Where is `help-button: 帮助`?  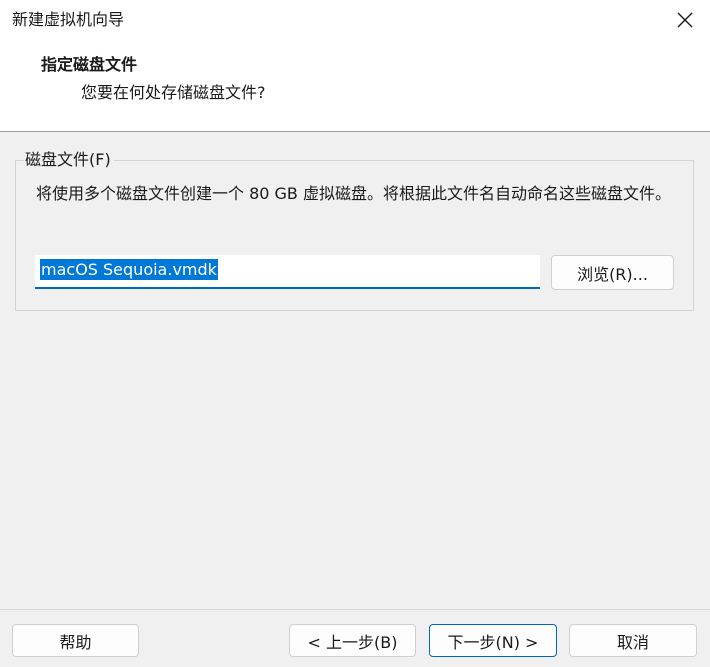 help-button: 帮助 is located at coordinates (75, 640).